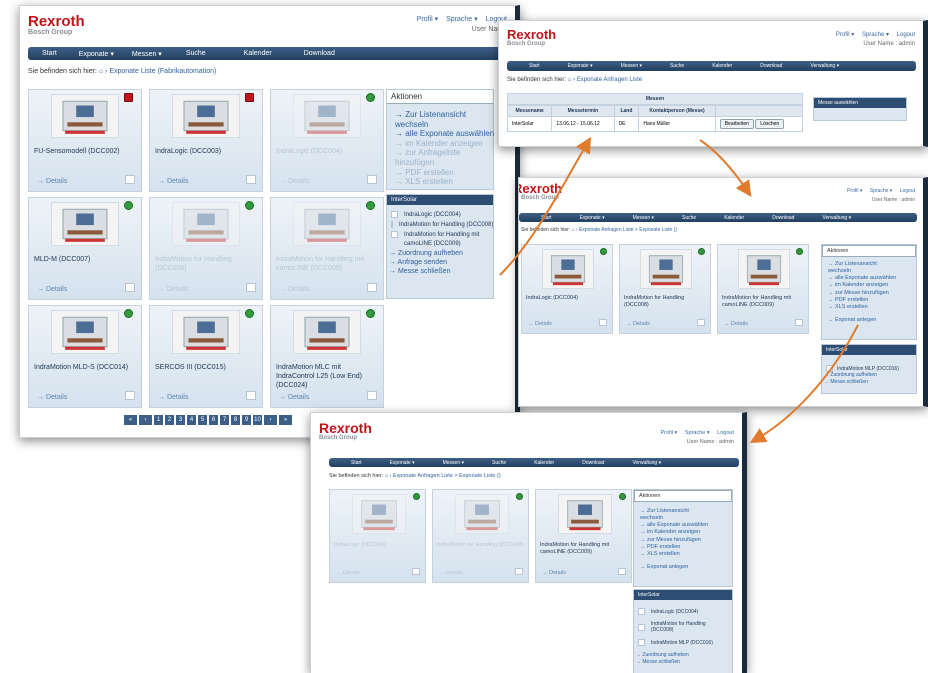 The image size is (928, 673). What do you see at coordinates (686, 525) in the screenshot?
I see `action-link: → alle Exponate auswählen` at bounding box center [686, 525].